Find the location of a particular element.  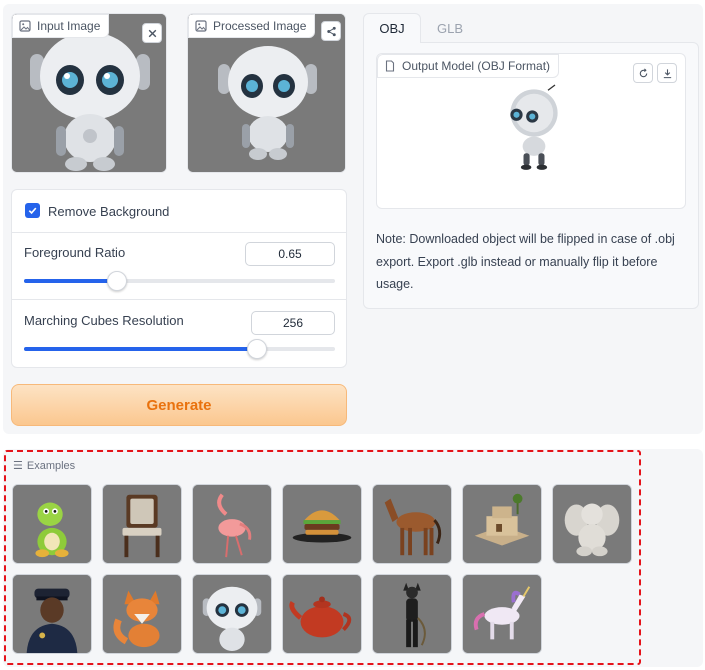

example-catwoman is located at coordinates (412, 614).